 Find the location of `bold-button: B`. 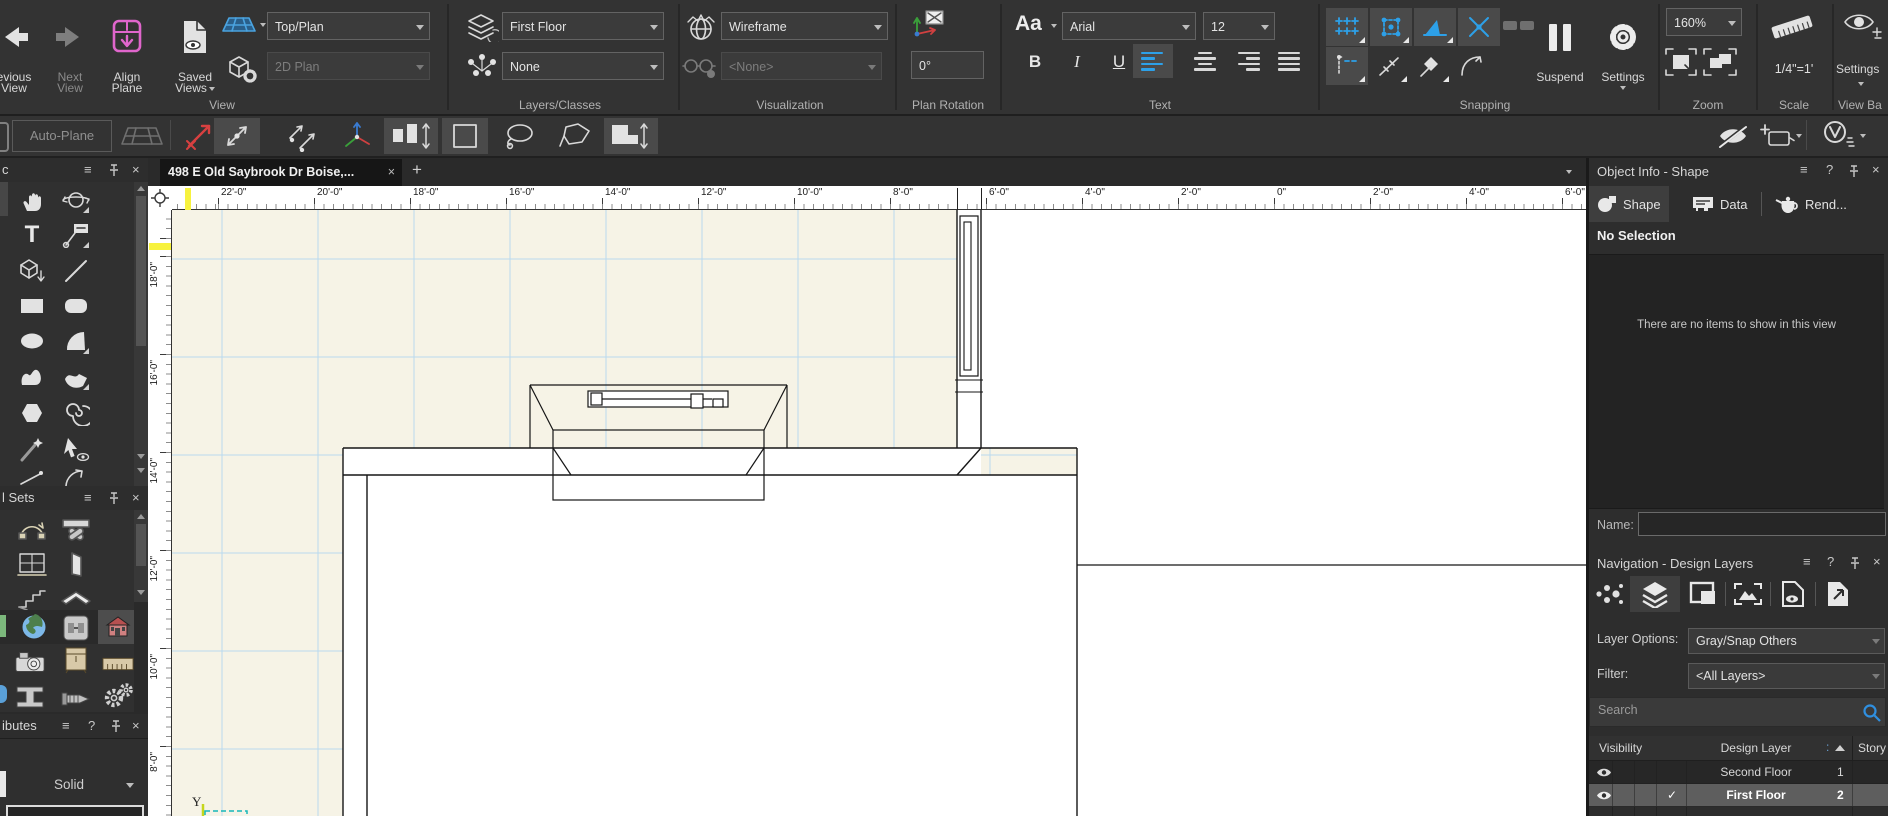

bold-button: B is located at coordinates (1035, 62).